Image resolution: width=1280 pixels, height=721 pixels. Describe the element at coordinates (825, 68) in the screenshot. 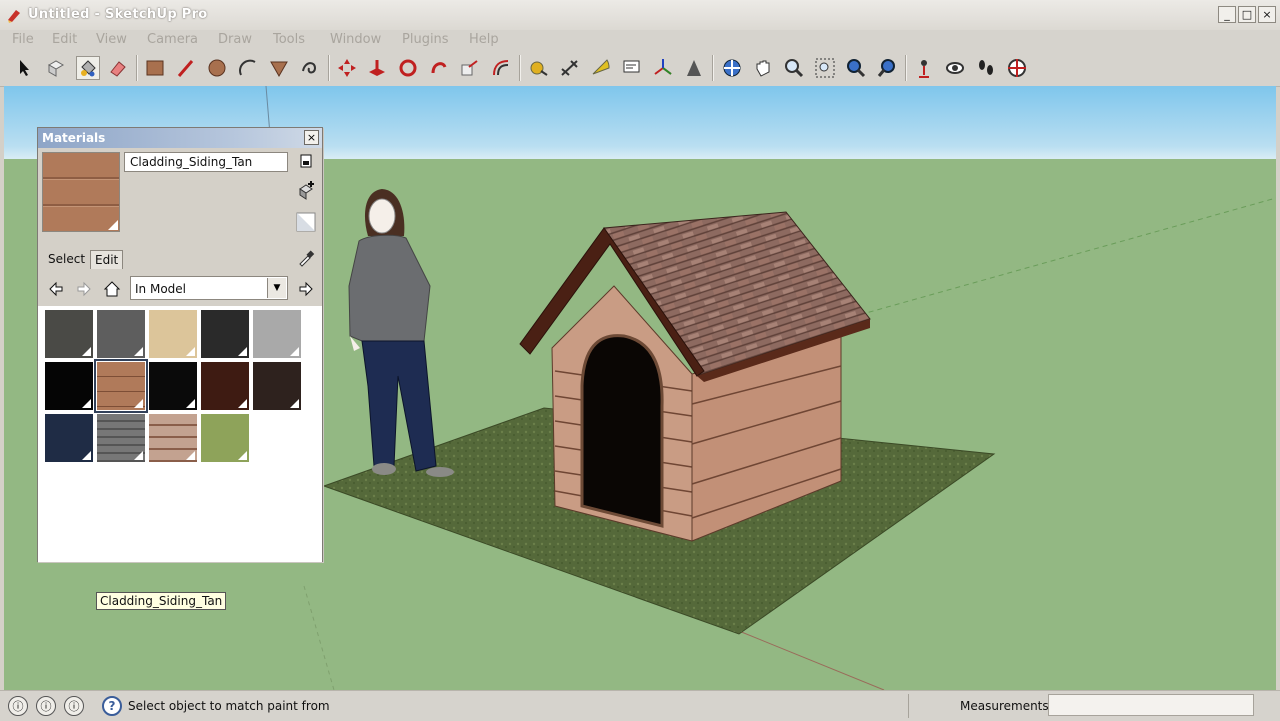

I see `zoom-window-icon` at that location.